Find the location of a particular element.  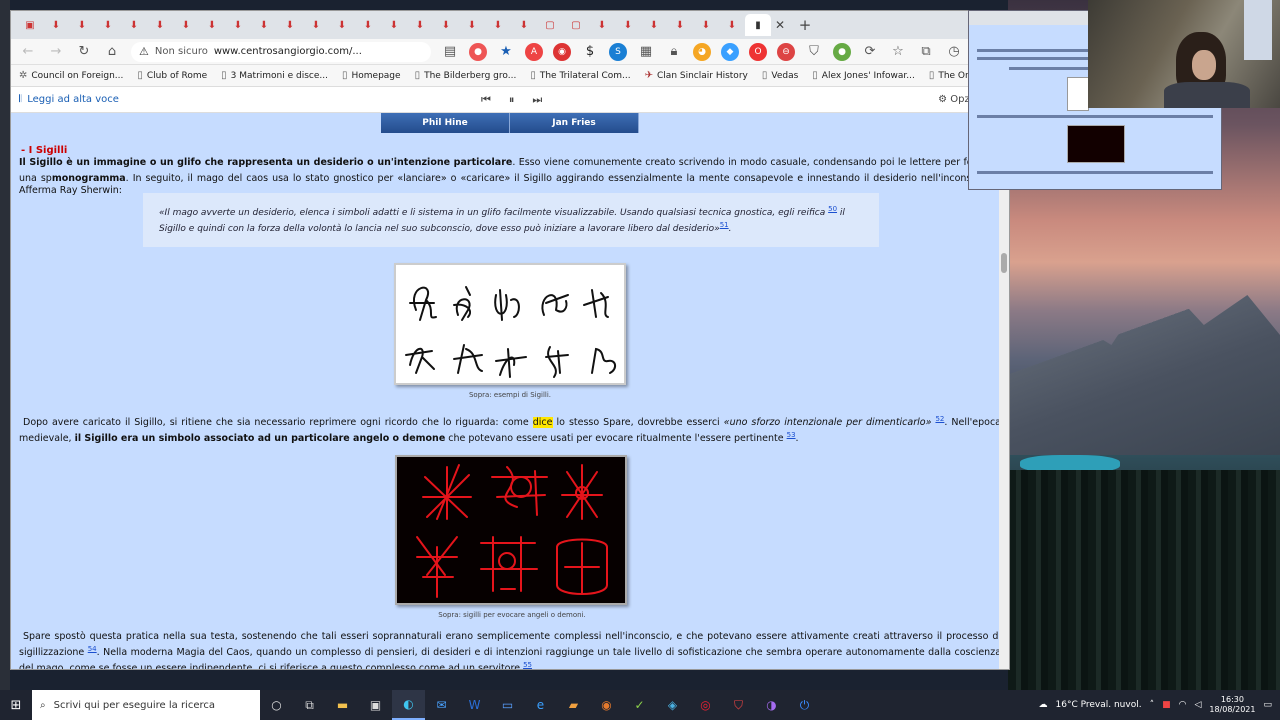

tab-15: ⬇ is located at coordinates (420, 25).